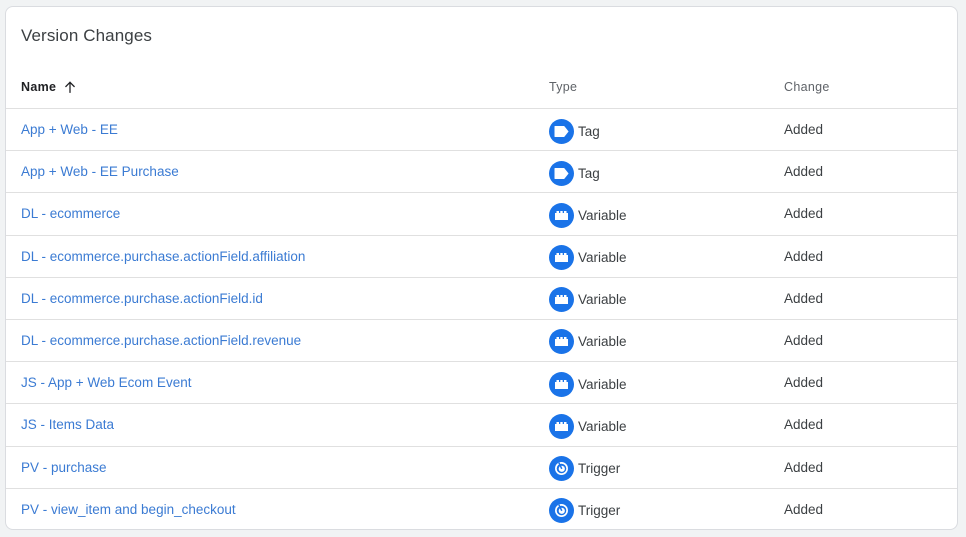 The image size is (966, 537). I want to click on row-name-link: JS - Items Data, so click(67, 424).